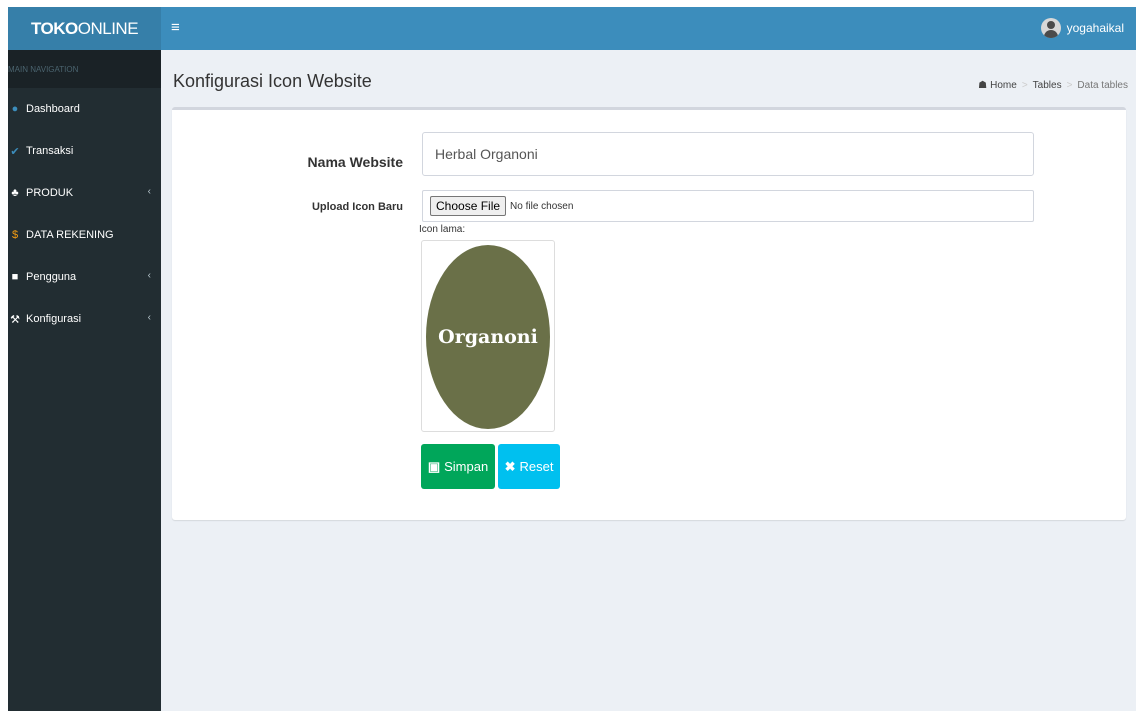 This screenshot has width=1136, height=711. Describe the element at coordinates (1047, 85) in the screenshot. I see `breadcrumb-tables: Tables` at that location.